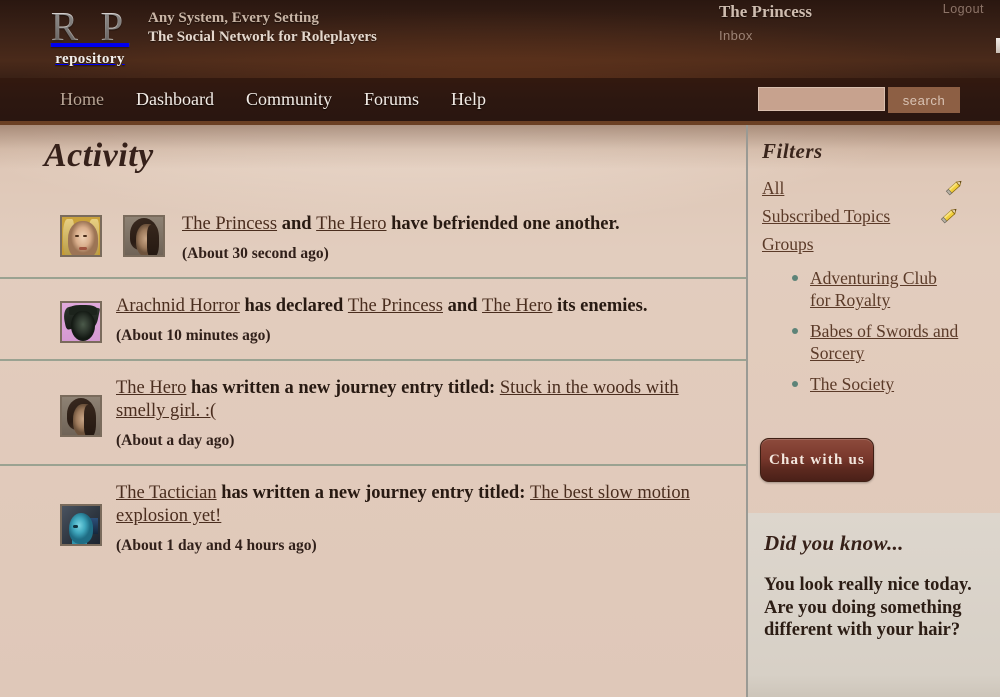 This screenshot has width=1000, height=697. I want to click on nav-item-home: Home, so click(82, 99).